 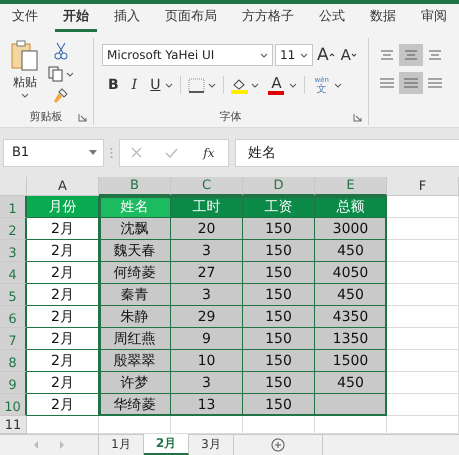 What do you see at coordinates (353, 55) in the screenshot?
I see `caret-down-icon` at bounding box center [353, 55].